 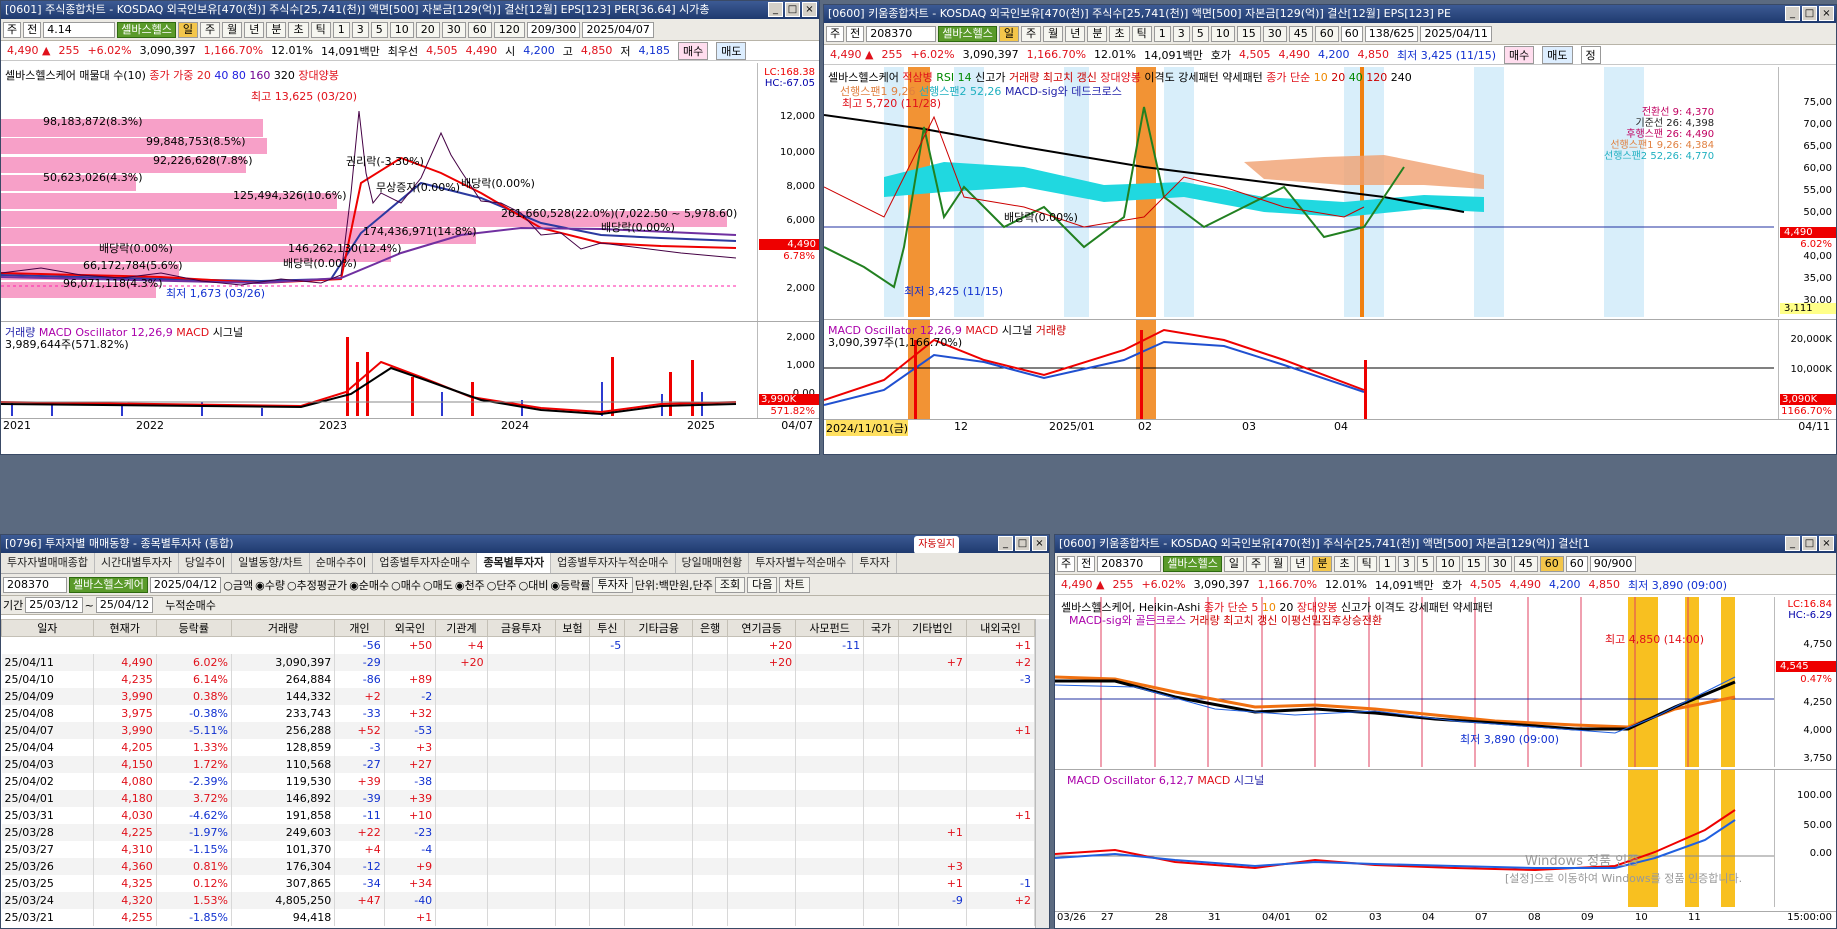 I want to click on table-row: 25/04/02 4,080 -2.39% 119,530 +39 -38, so click(x=518, y=781).